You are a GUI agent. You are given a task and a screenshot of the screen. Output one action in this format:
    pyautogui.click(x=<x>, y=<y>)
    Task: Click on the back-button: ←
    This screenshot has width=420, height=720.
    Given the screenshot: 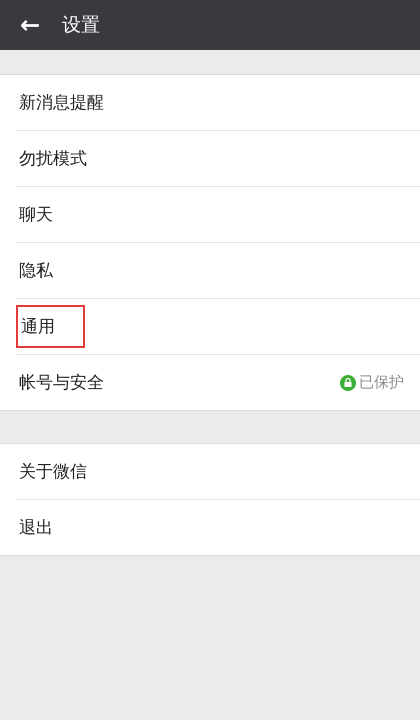 What is the action you would take?
    pyautogui.click(x=30, y=25)
    